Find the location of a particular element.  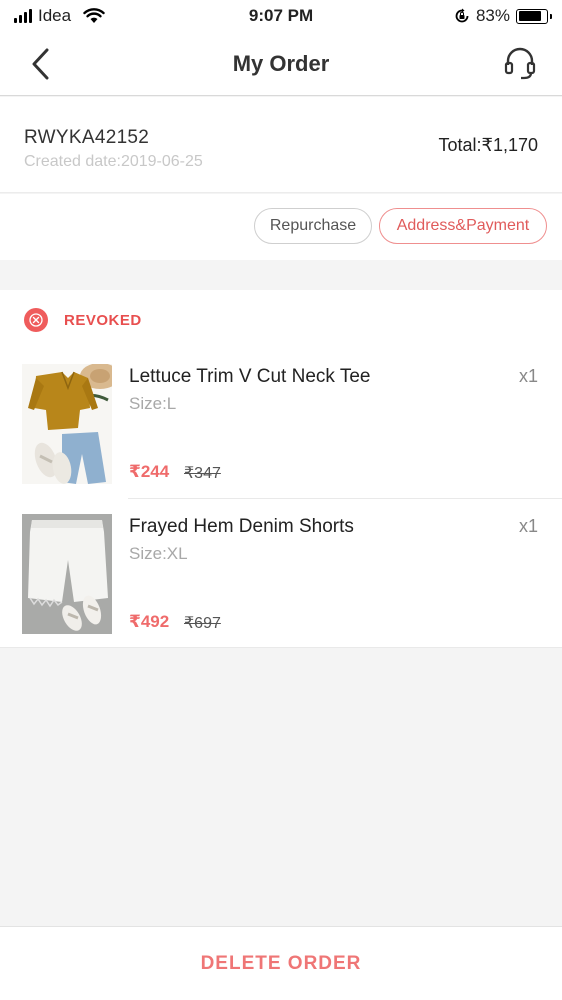

rotation-lock-icon is located at coordinates (462, 15).